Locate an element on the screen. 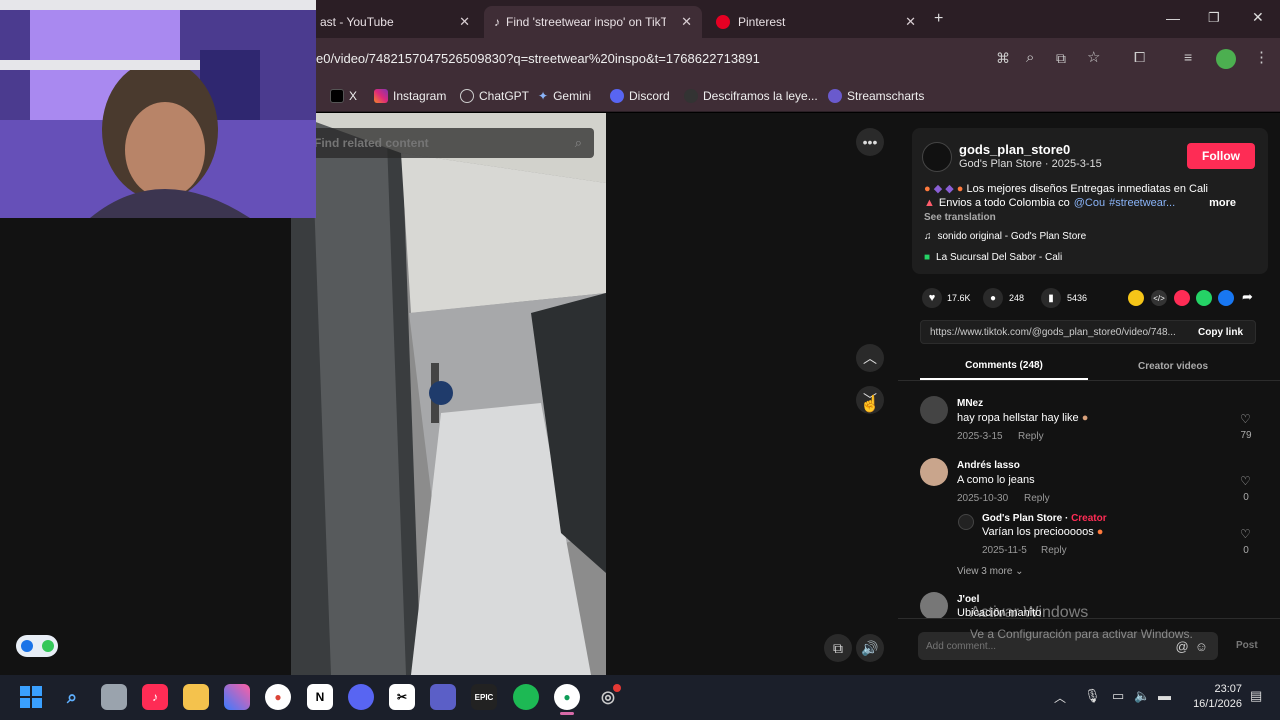 This screenshot has height=720, width=1280. volume-icon: 🔊 is located at coordinates (870, 648).